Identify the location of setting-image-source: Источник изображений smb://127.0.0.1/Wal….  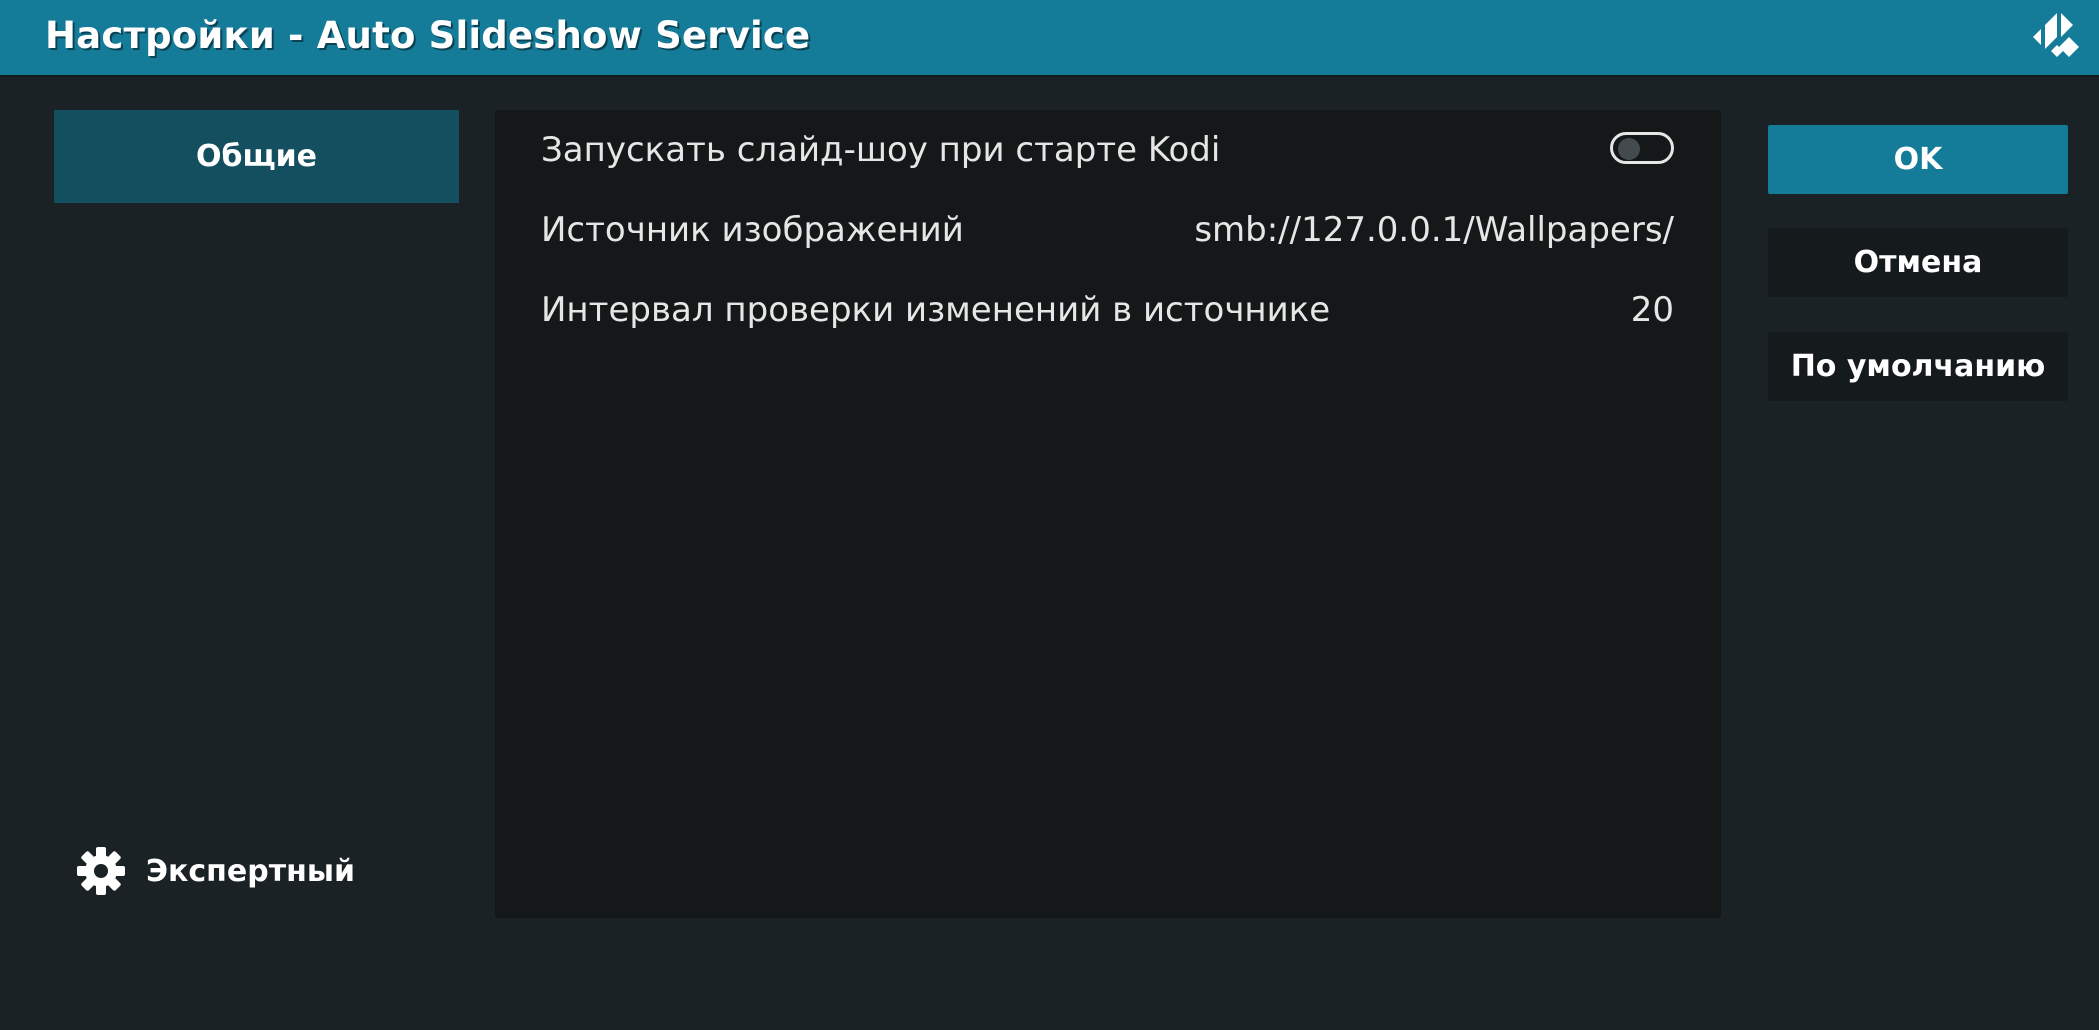
(1108, 230).